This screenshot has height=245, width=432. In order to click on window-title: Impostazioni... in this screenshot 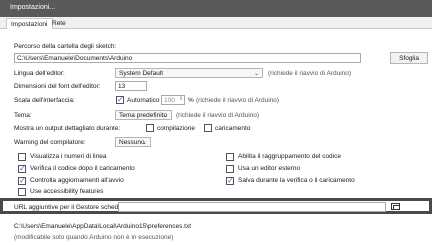, I will do `click(216, 8)`.